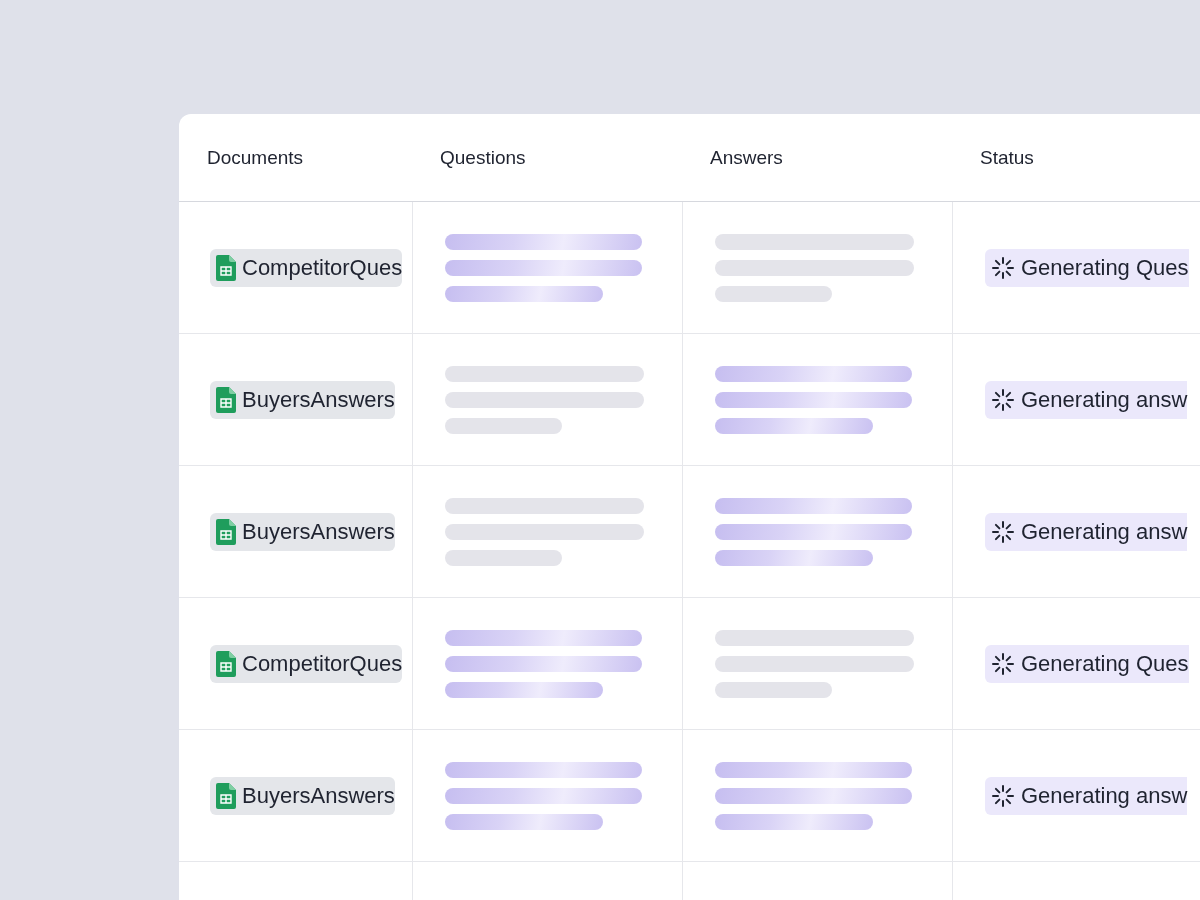  I want to click on column-header: Status, so click(1007, 157).